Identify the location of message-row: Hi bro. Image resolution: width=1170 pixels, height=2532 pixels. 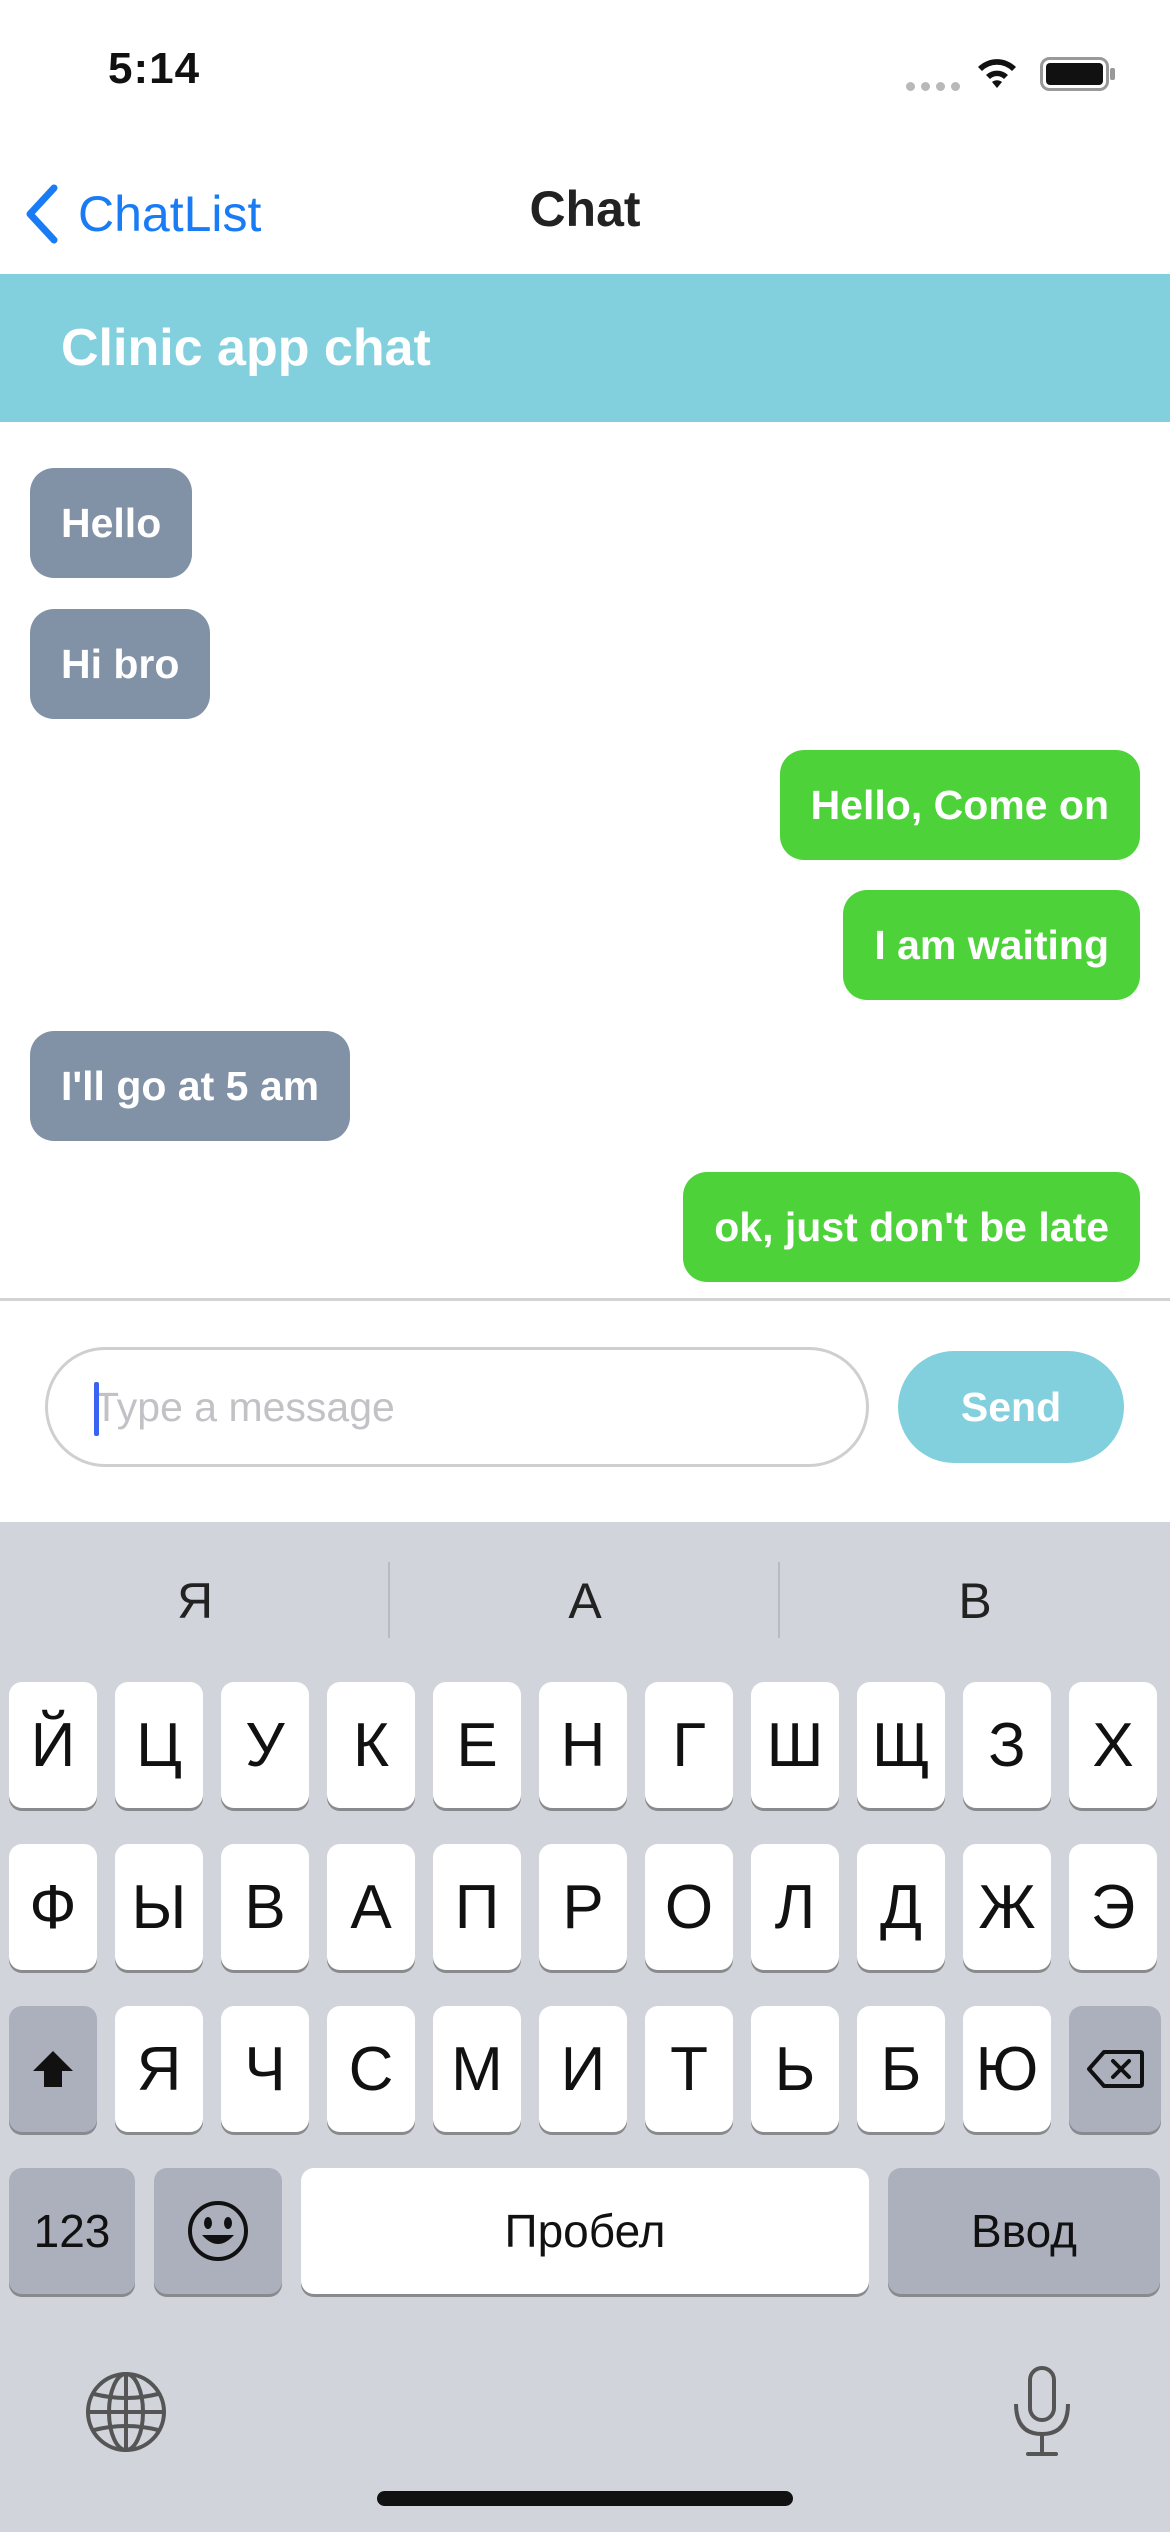
(585, 664).